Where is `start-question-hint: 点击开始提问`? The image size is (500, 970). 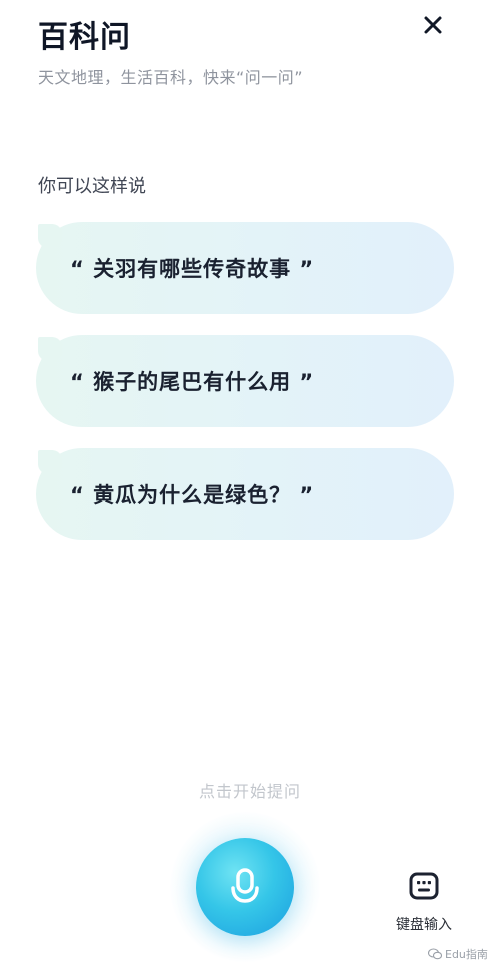
start-question-hint: 点击开始提问 is located at coordinates (249, 791).